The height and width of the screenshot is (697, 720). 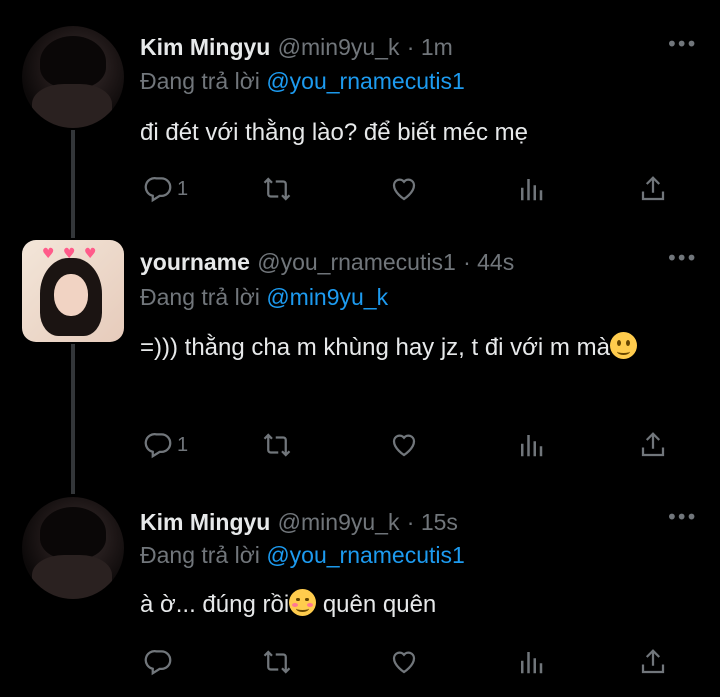 I want to click on avatar-face, so click(x=71, y=295).